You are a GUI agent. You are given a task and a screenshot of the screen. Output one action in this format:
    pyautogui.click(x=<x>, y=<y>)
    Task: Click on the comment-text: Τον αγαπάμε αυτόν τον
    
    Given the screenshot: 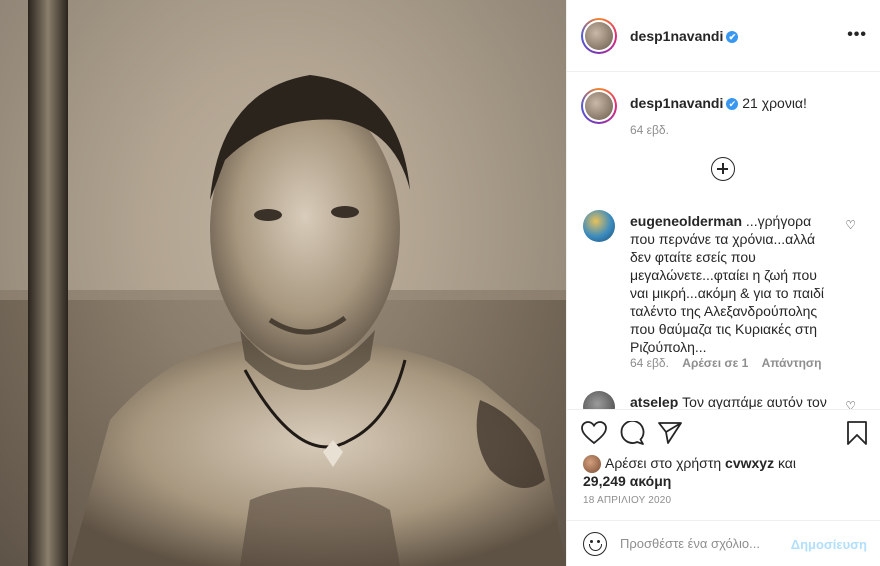 What is the action you would take?
    pyautogui.click(x=754, y=402)
    